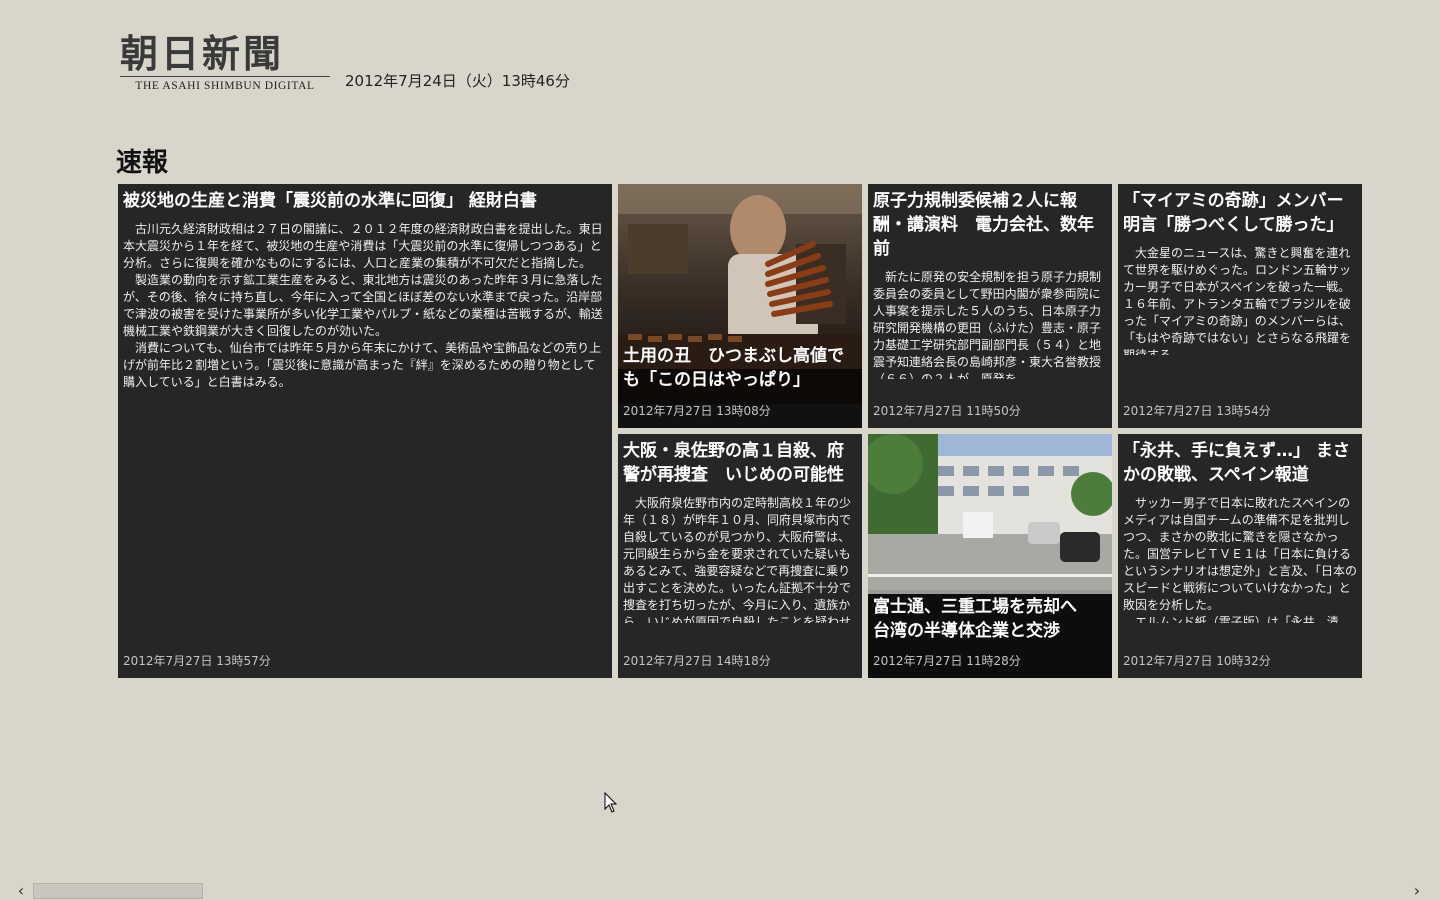 Image resolution: width=1440 pixels, height=900 pixels. I want to click on scroll-right-icon: ›, so click(1417, 891).